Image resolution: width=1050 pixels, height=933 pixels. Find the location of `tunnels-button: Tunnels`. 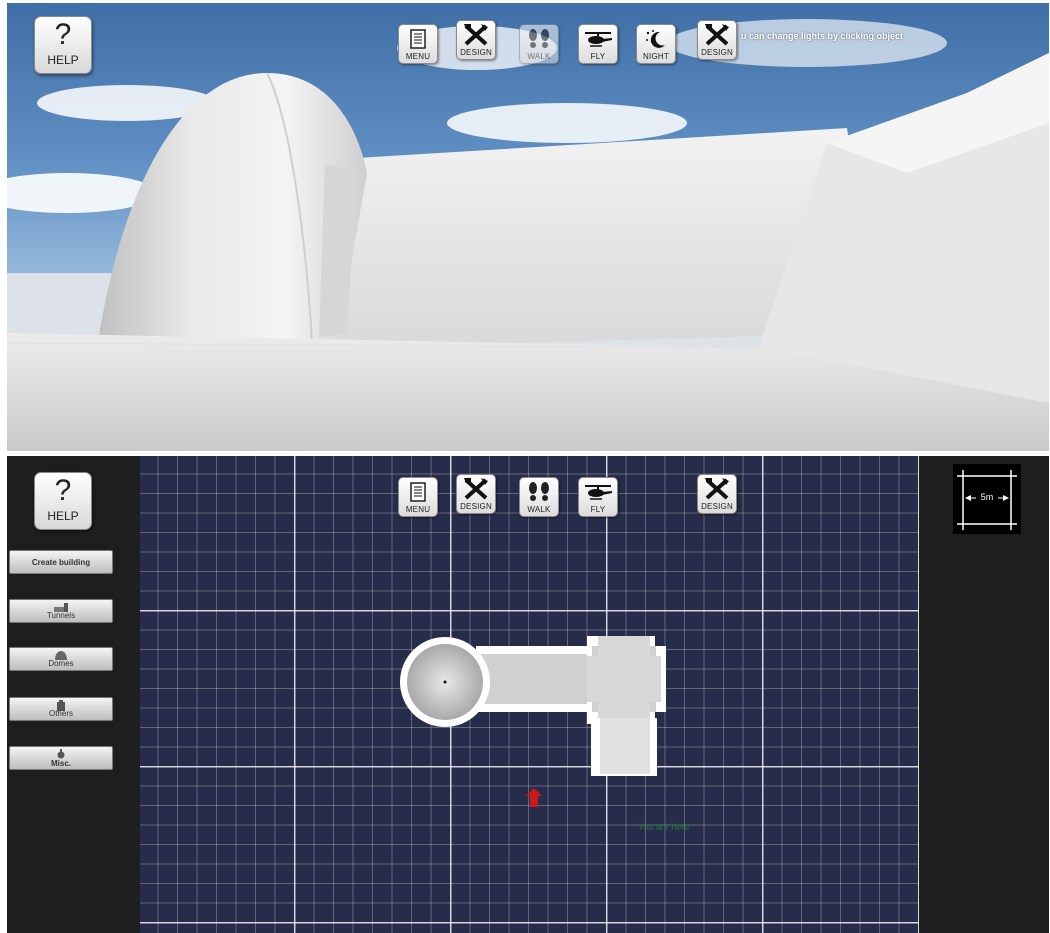

tunnels-button: Tunnels is located at coordinates (61, 611).